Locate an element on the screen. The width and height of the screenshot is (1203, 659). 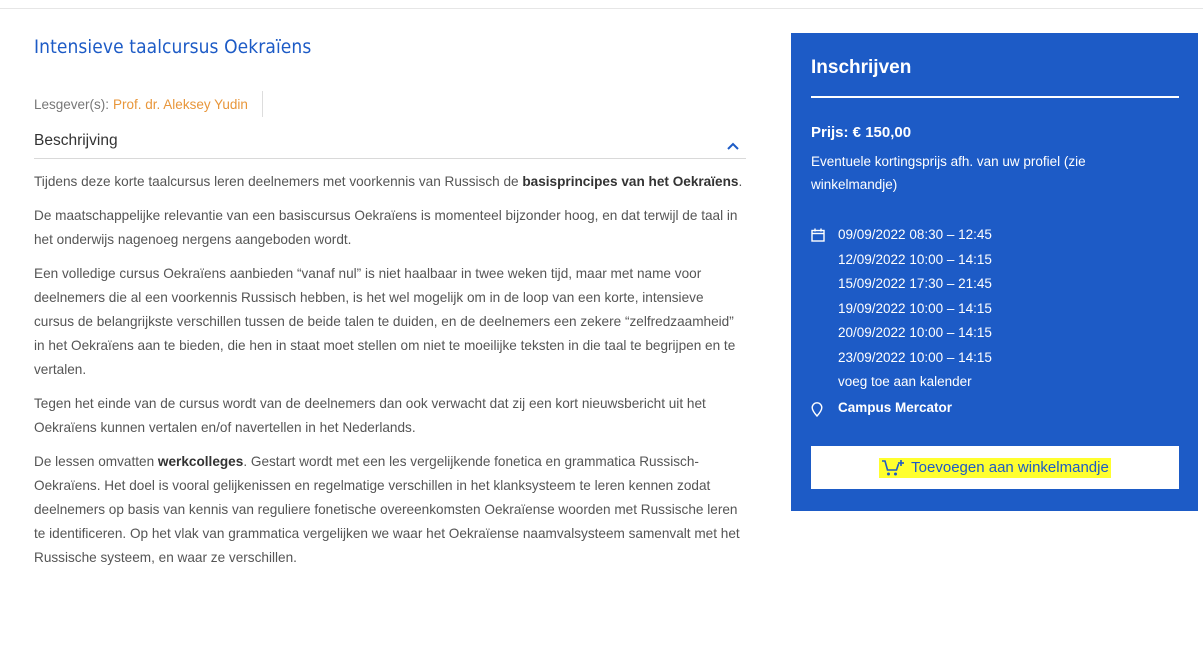
bold-text: basisprincipes van het Oekraïens is located at coordinates (630, 181).